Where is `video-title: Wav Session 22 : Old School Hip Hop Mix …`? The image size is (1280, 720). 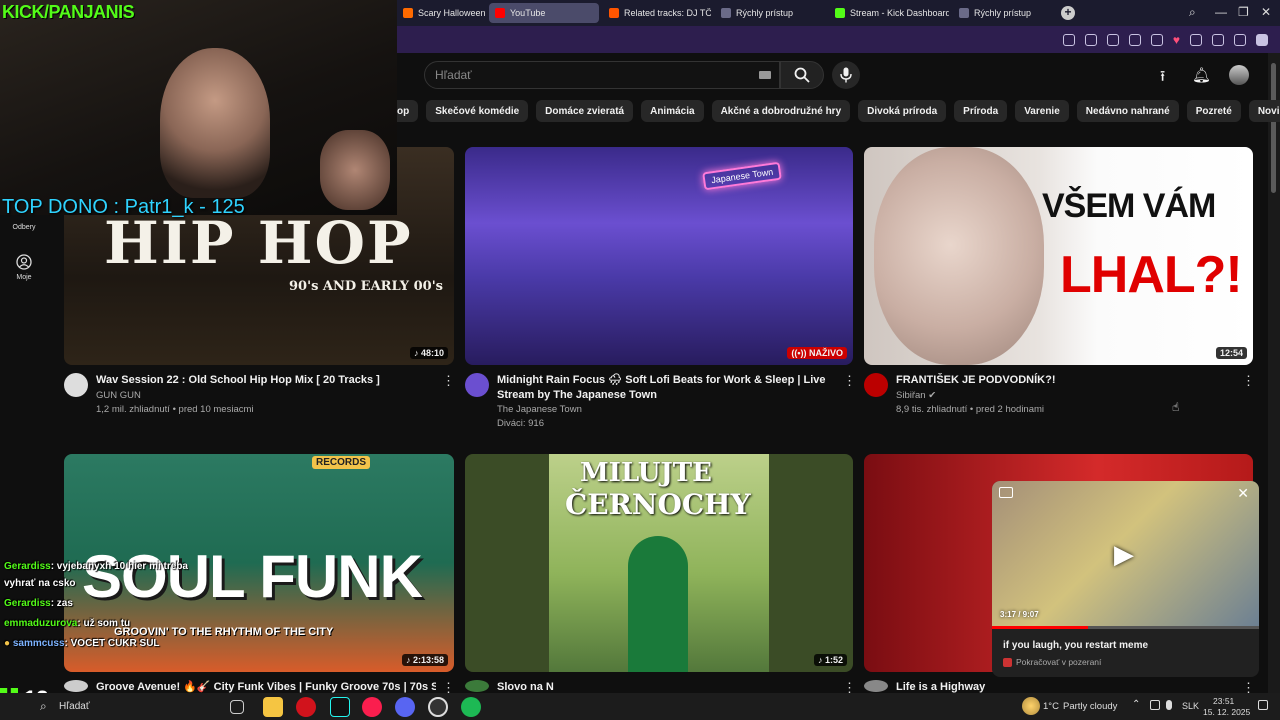 video-title: Wav Session 22 : Old School Hip Hop Mix … is located at coordinates (266, 380).